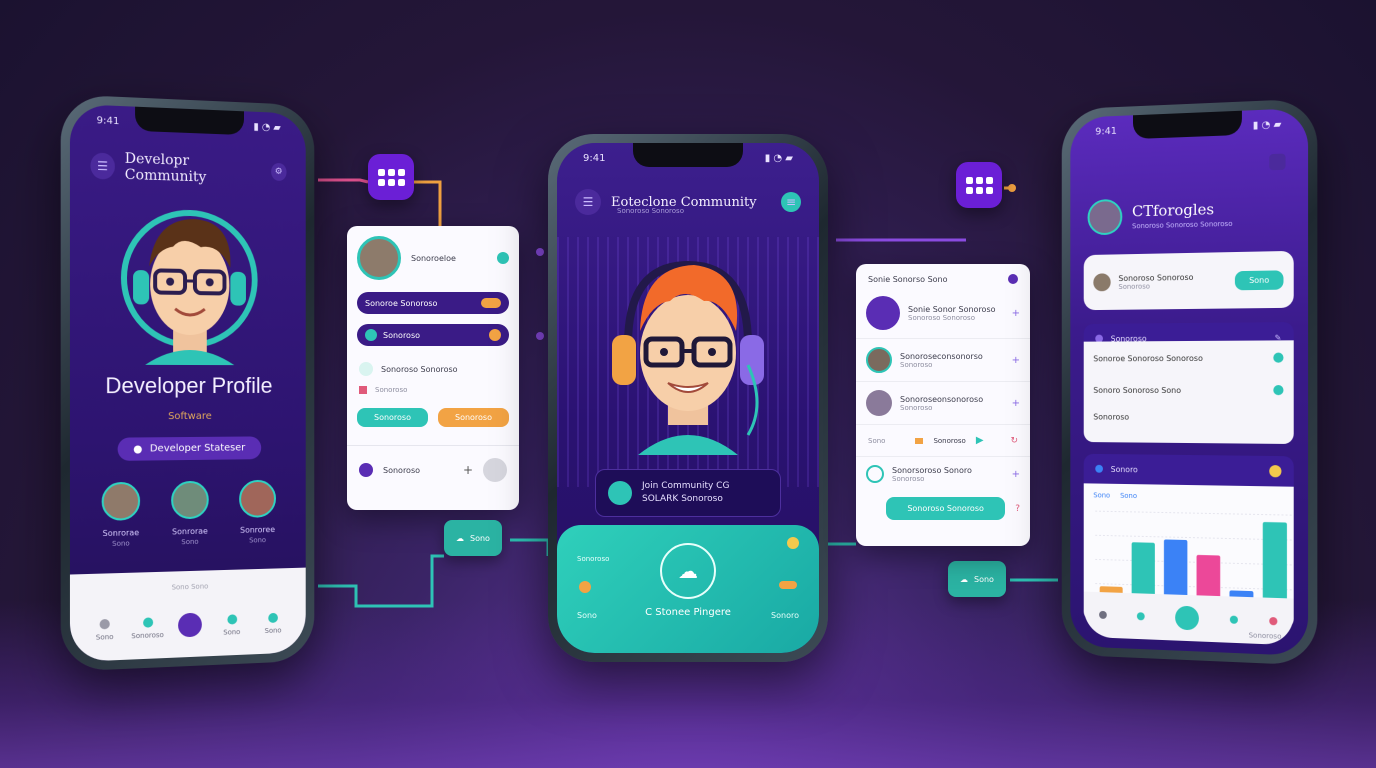 The image size is (1376, 768). I want to click on main-tab-icon, so click(1187, 618).